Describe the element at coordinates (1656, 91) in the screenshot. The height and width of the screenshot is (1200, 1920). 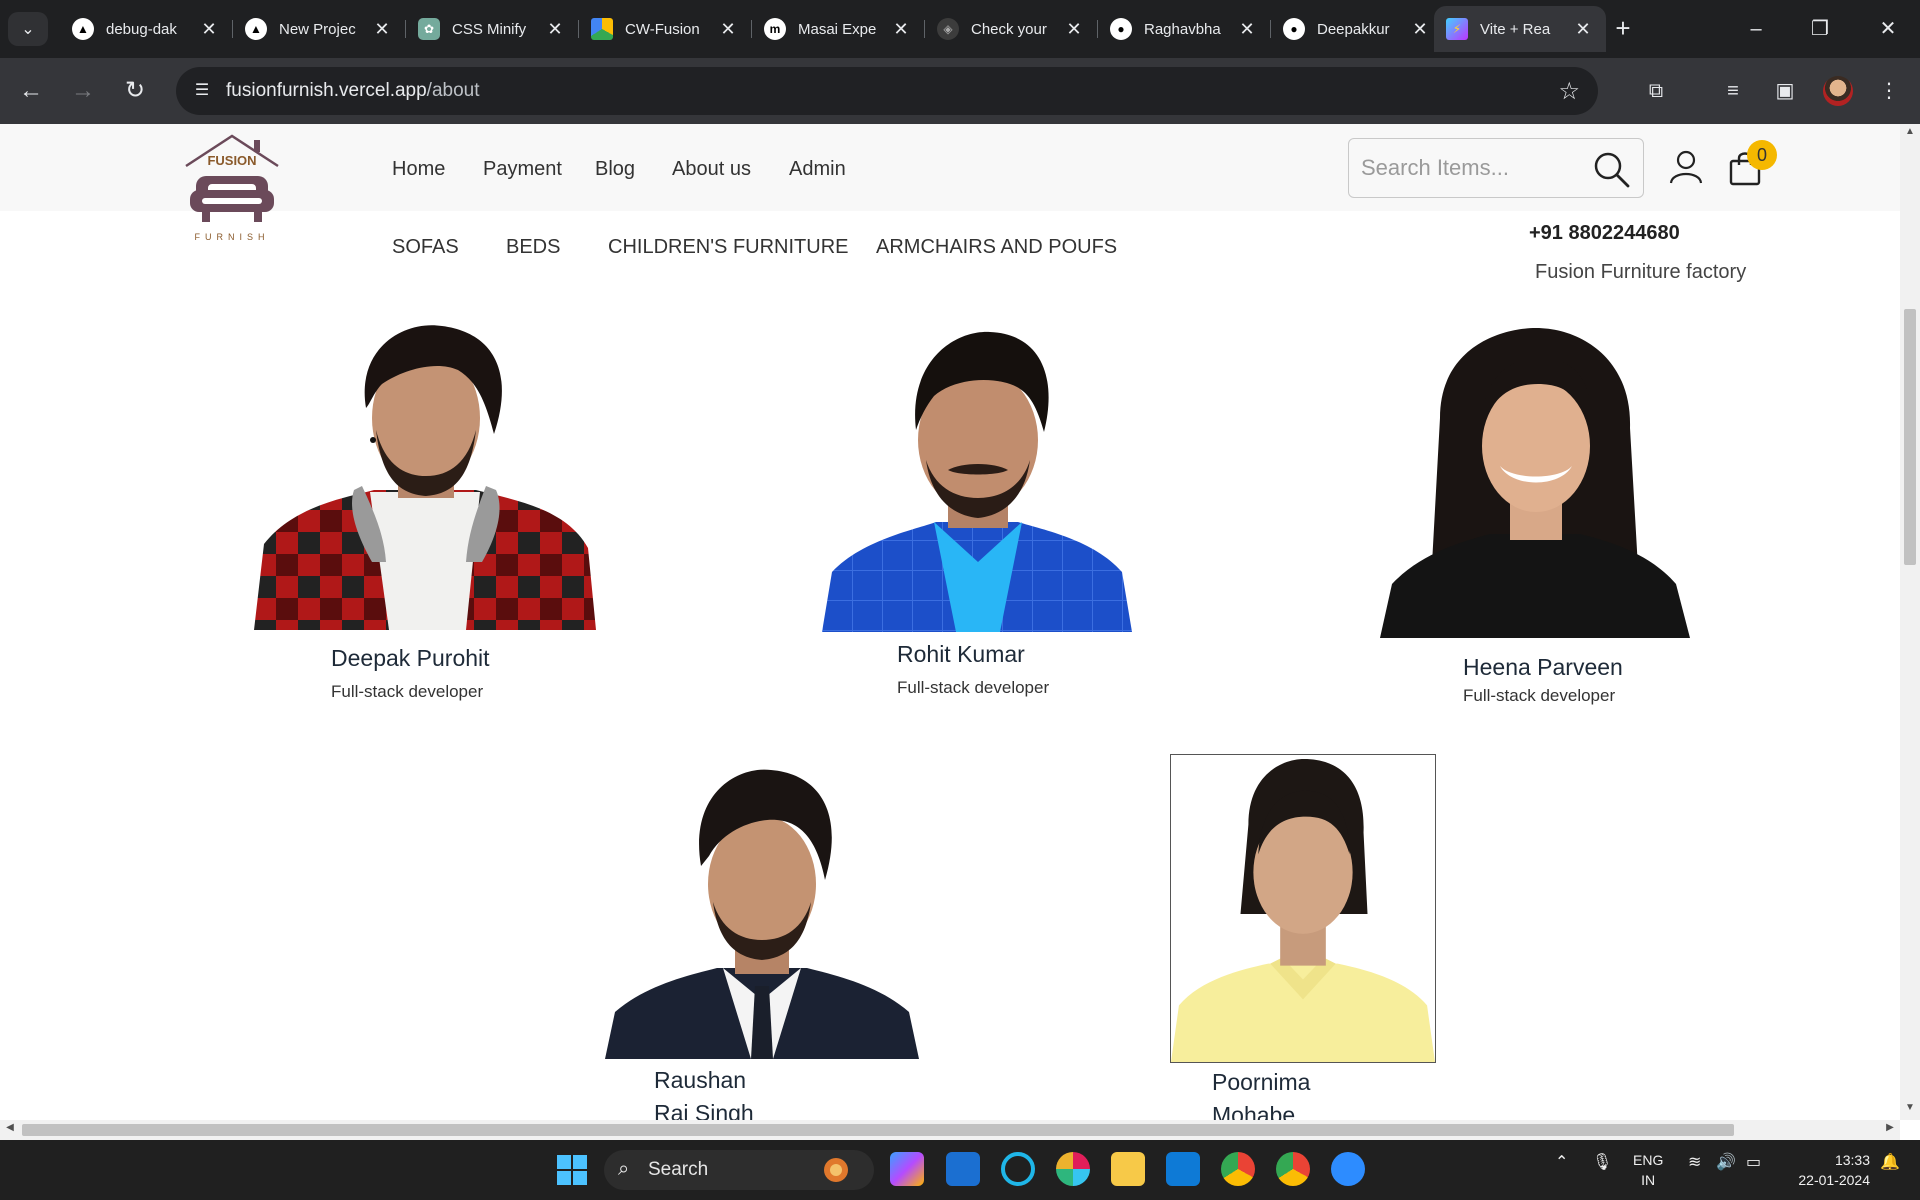
I see `extensions-icon: ⧉` at that location.